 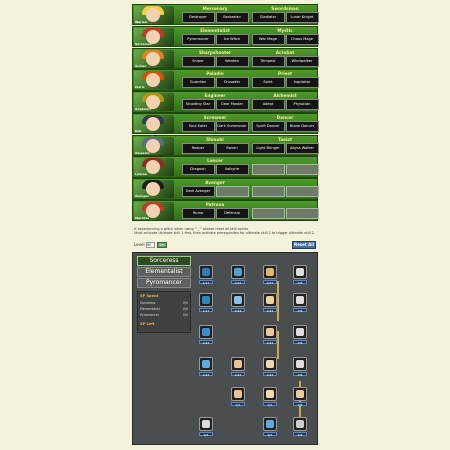 I want to click on job-title: Alchemist, so click(x=285, y=96).